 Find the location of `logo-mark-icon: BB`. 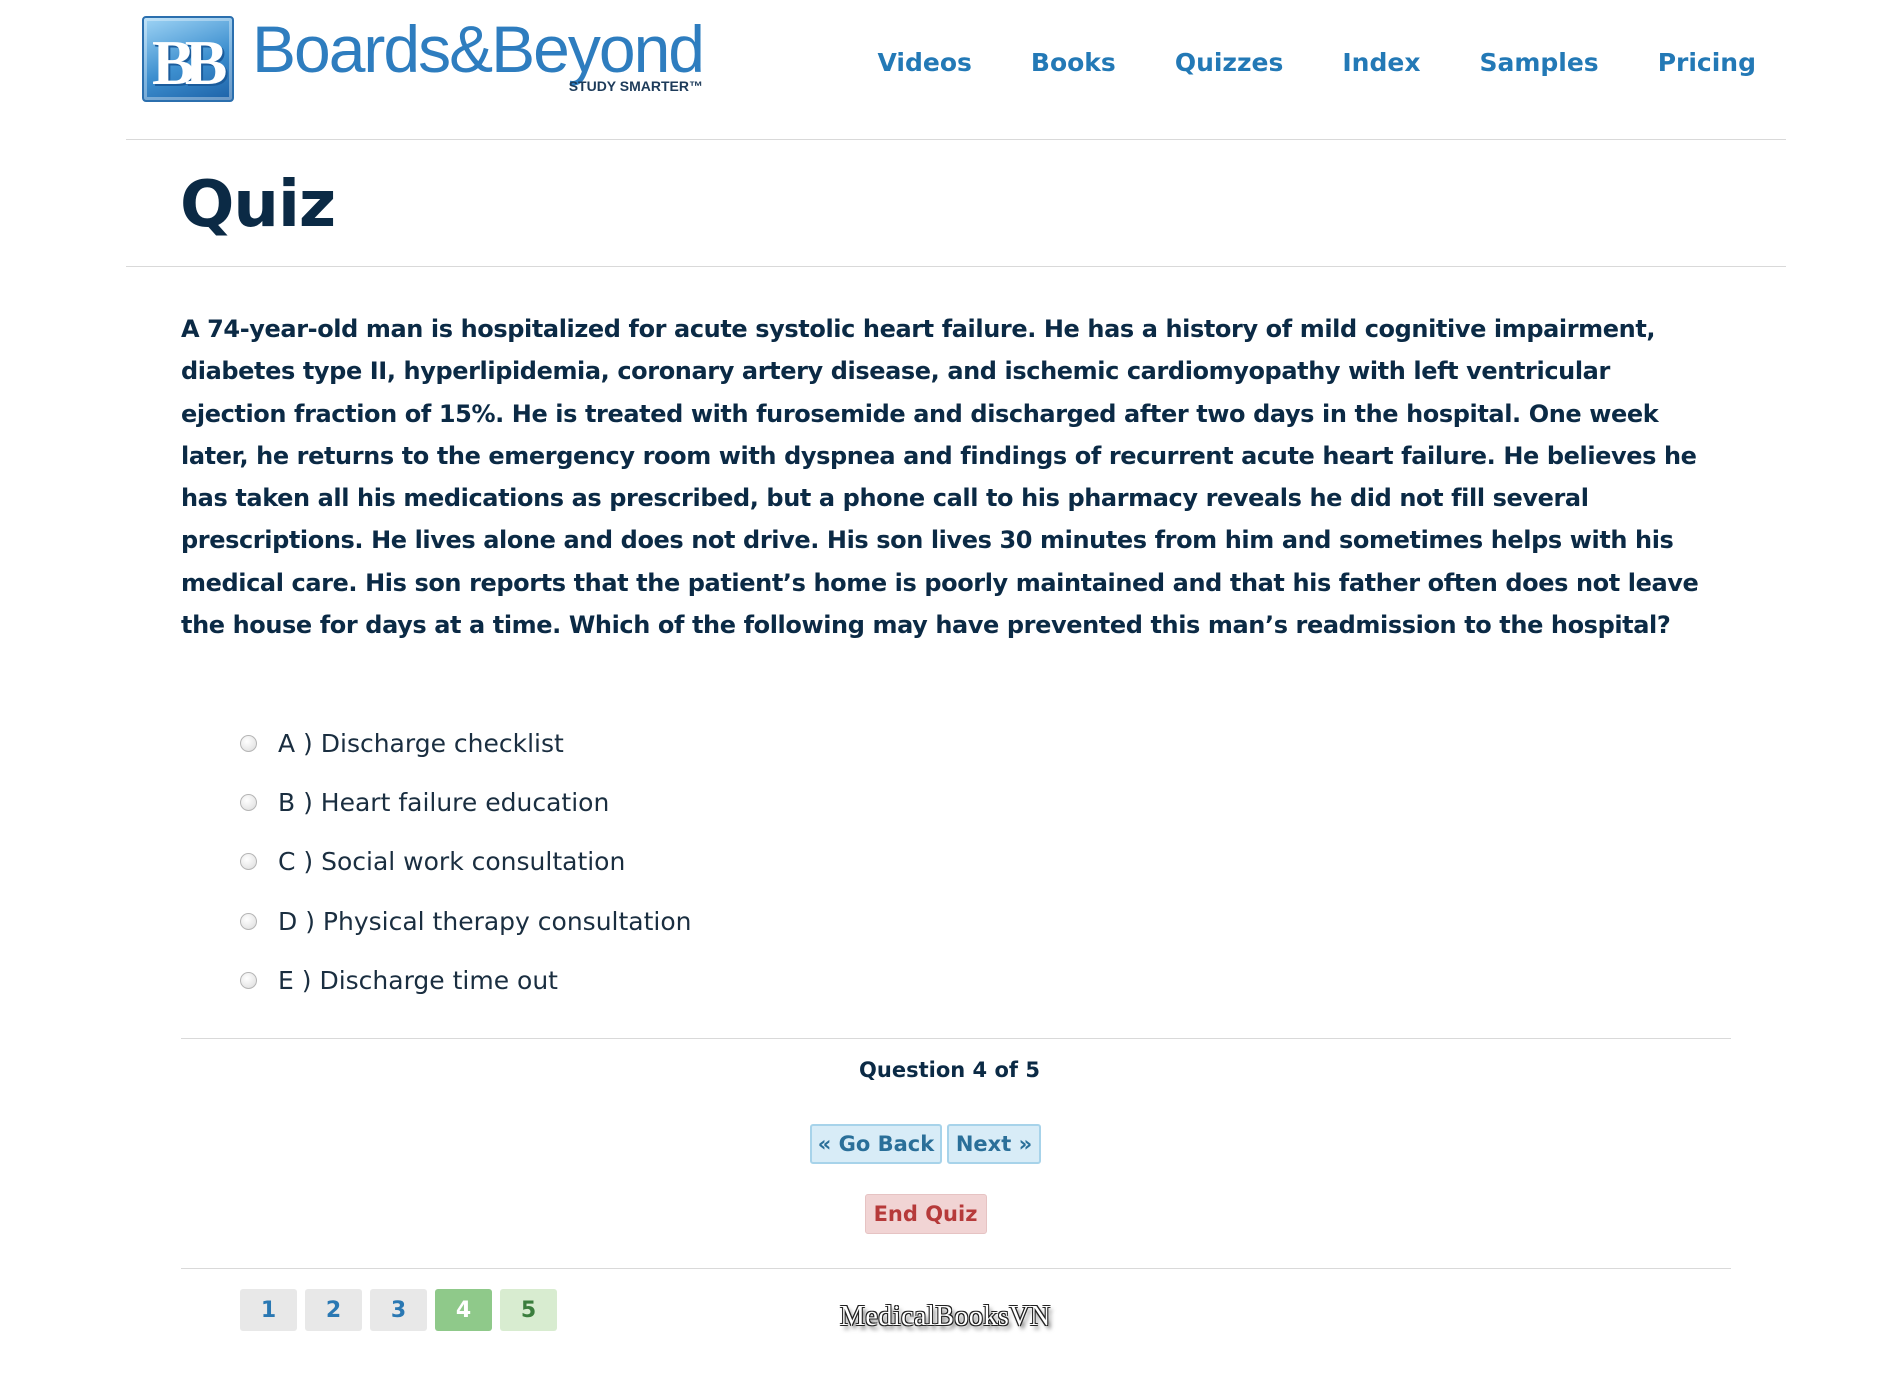

logo-mark-icon: BB is located at coordinates (188, 59).